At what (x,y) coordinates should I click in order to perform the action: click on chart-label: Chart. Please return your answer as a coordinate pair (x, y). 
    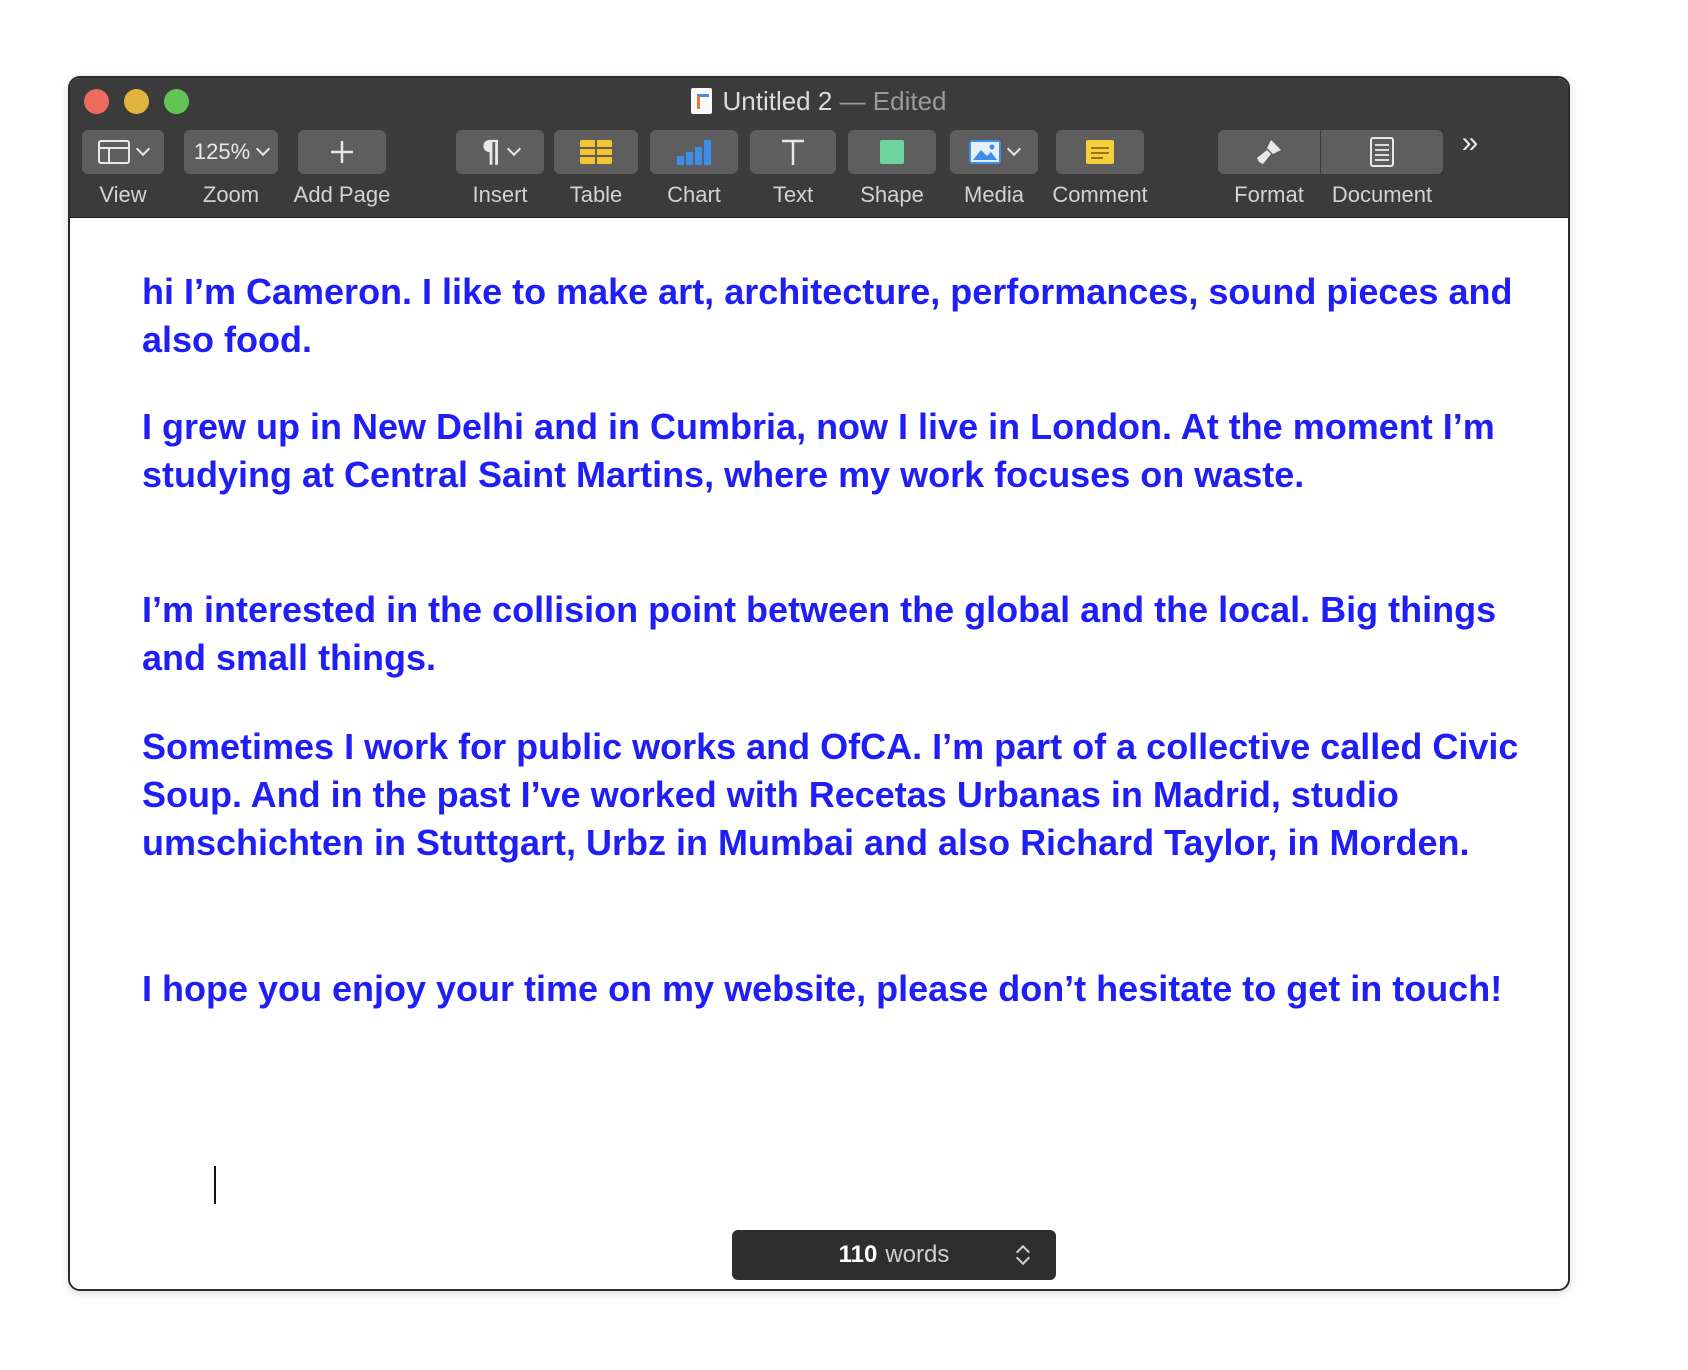
    Looking at the image, I should click on (694, 194).